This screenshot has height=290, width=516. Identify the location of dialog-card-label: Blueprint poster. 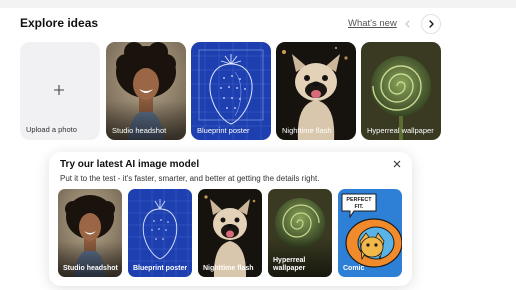
(160, 268).